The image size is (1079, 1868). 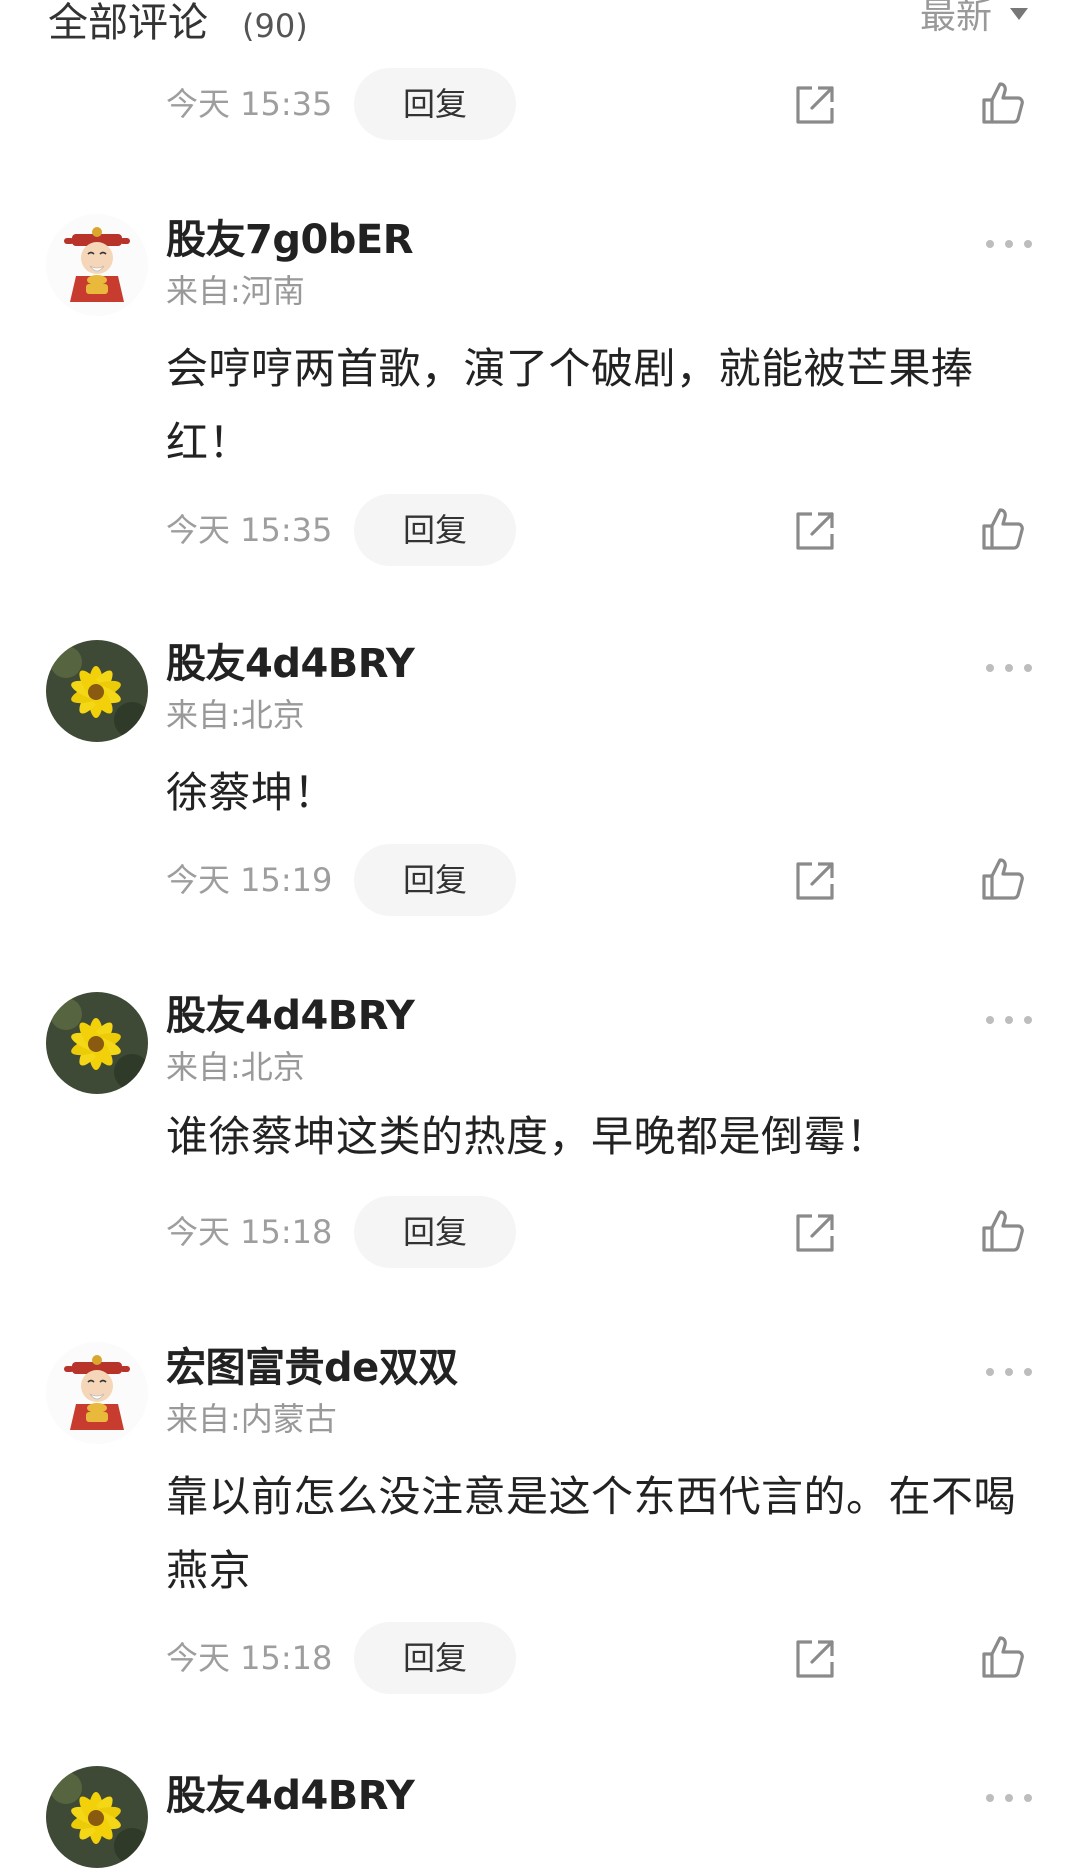 What do you see at coordinates (251, 1419) in the screenshot?
I see `comment-location: 来自:内蒙古` at bounding box center [251, 1419].